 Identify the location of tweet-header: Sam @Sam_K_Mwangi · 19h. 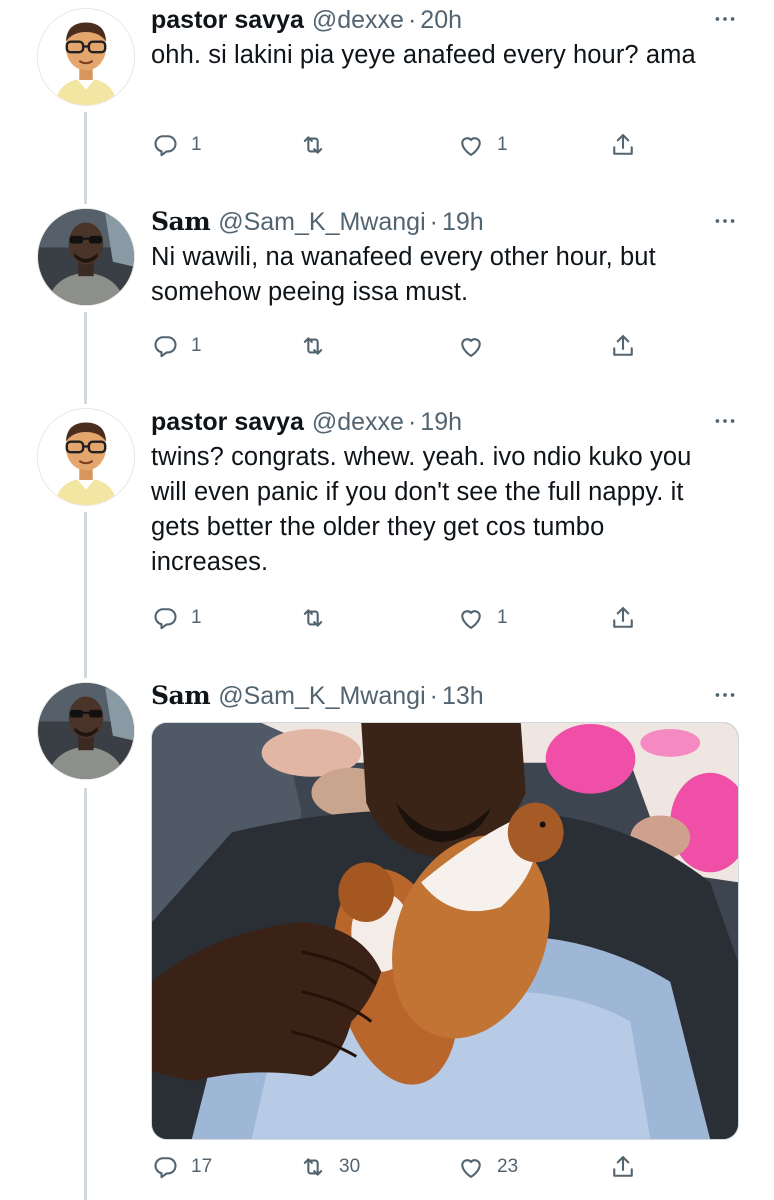
(445, 222).